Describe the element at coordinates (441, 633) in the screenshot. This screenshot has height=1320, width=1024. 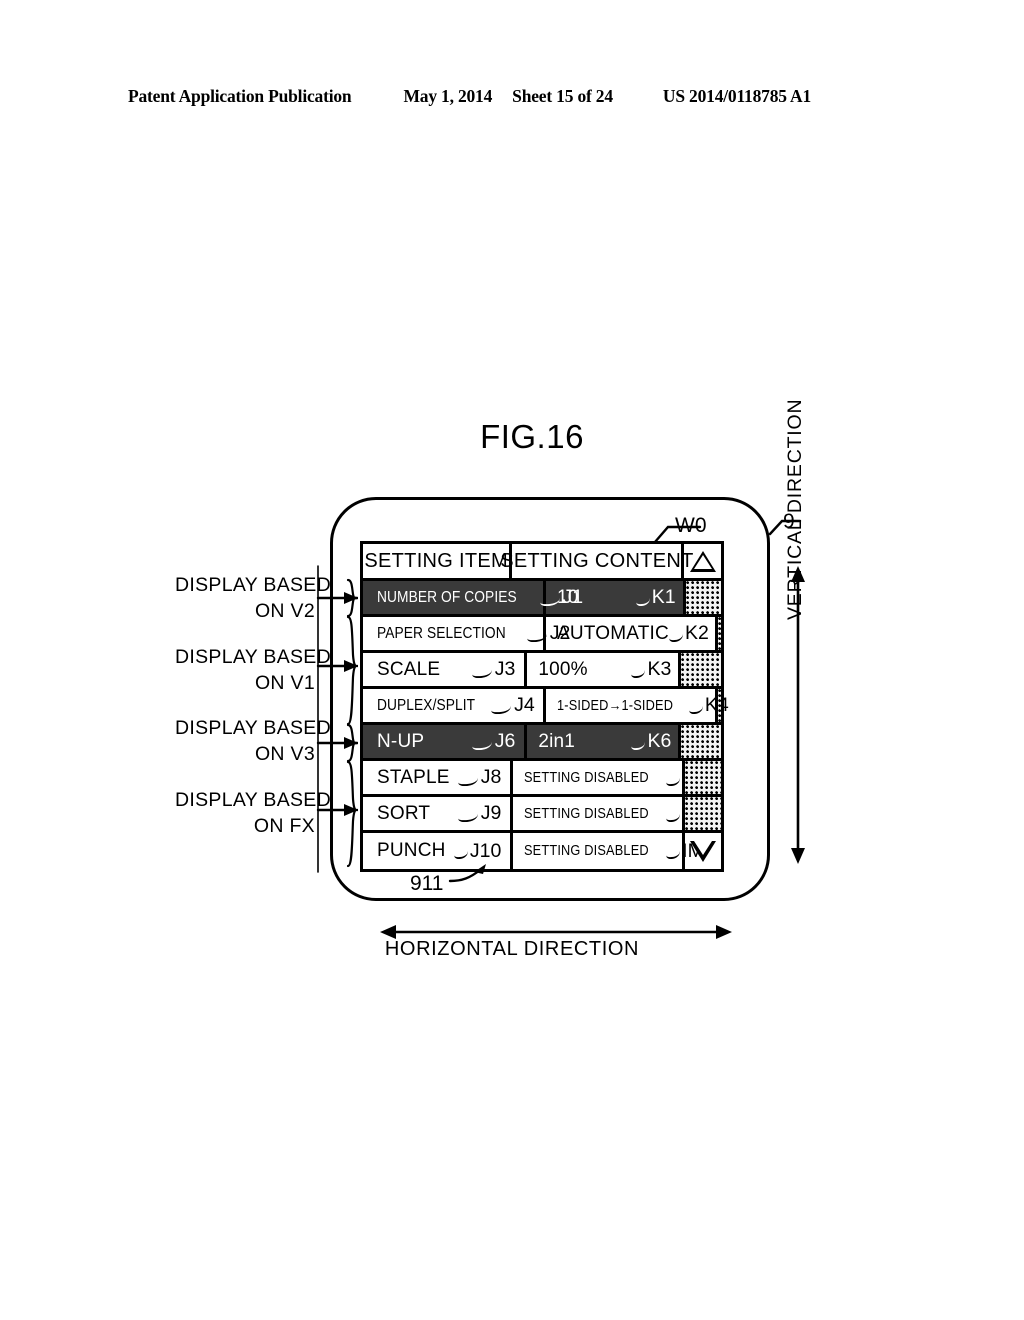
I see `row-item-label: PAPER SELECTION` at that location.